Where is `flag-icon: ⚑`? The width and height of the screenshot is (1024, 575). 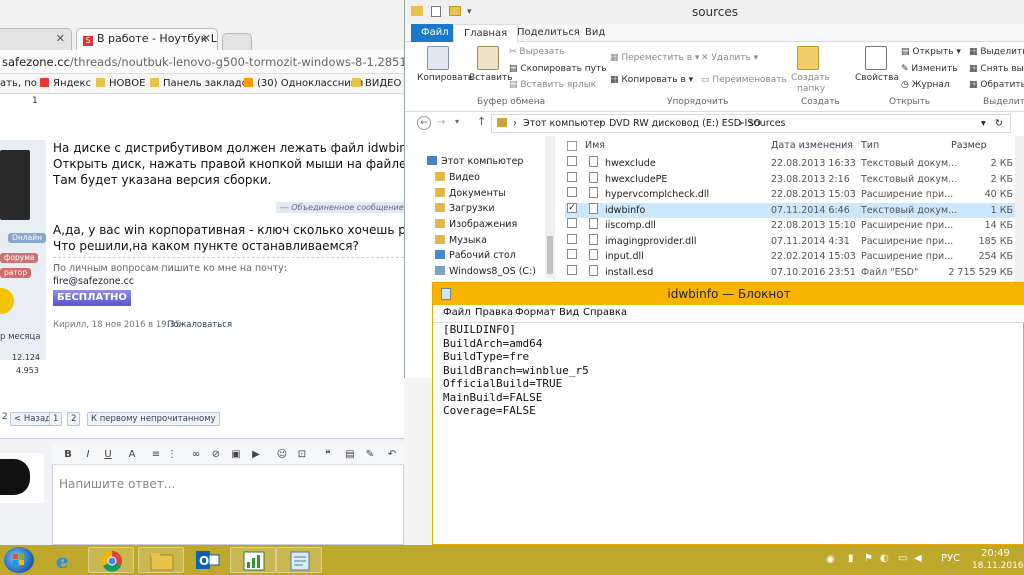 flag-icon: ⚑ is located at coordinates (868, 558).